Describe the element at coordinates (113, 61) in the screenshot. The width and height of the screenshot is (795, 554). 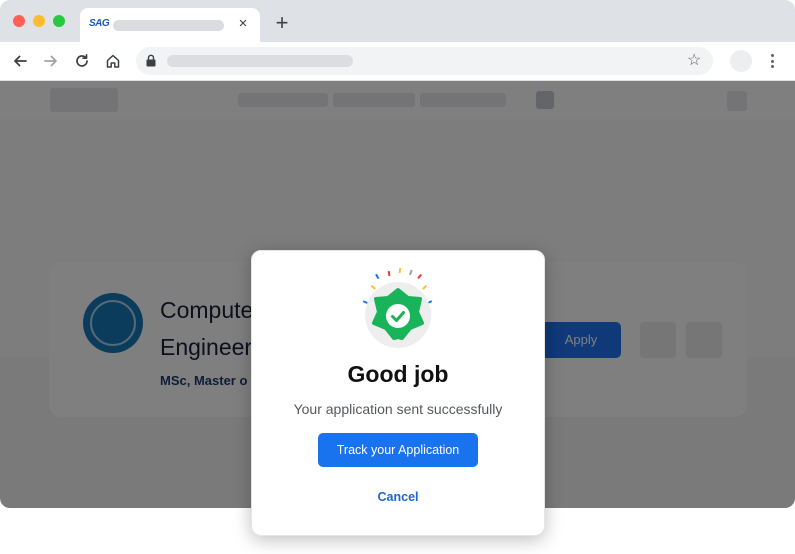
I see `home-icon` at that location.